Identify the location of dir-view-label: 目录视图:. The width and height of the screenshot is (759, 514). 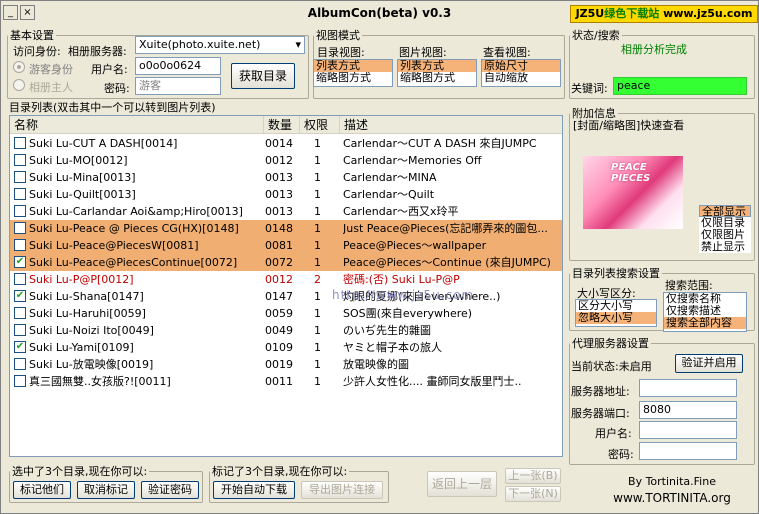
(341, 52).